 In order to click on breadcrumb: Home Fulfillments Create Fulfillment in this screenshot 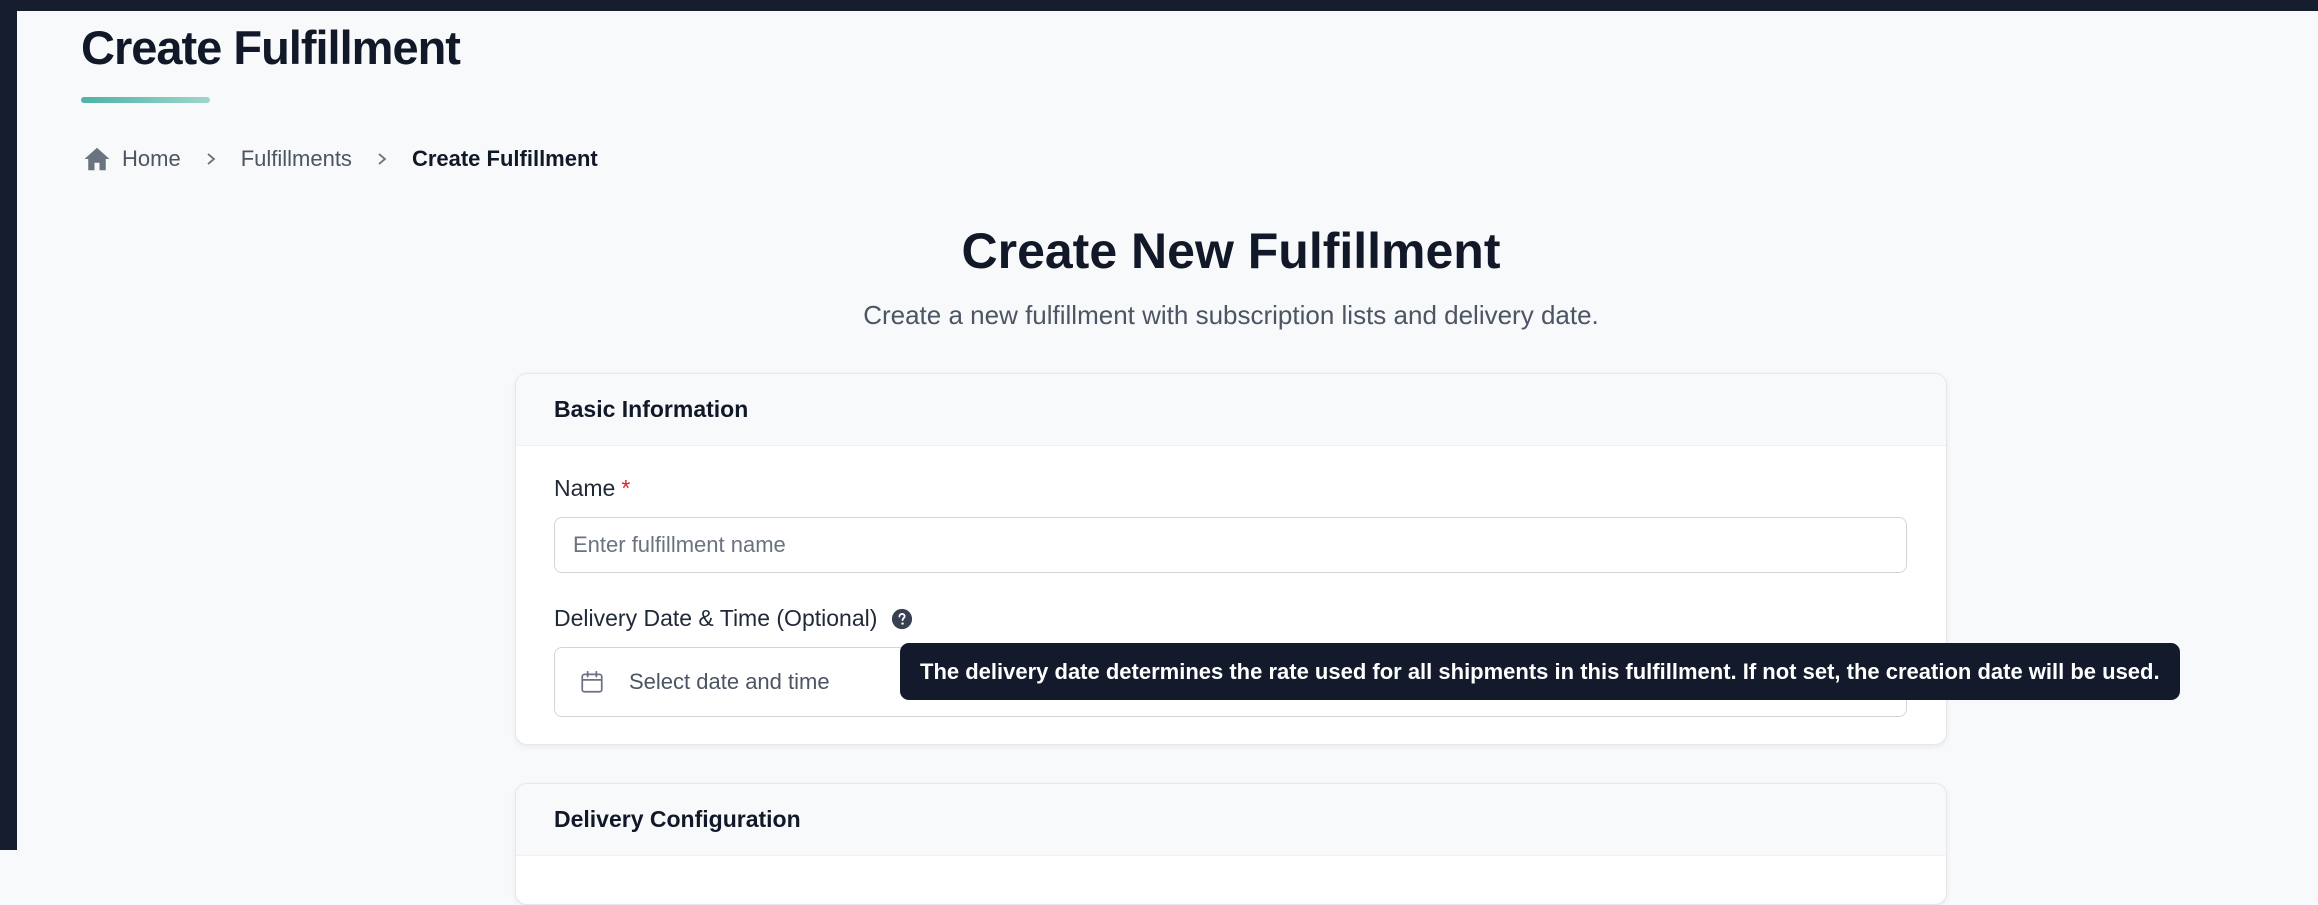, I will do `click(340, 159)`.